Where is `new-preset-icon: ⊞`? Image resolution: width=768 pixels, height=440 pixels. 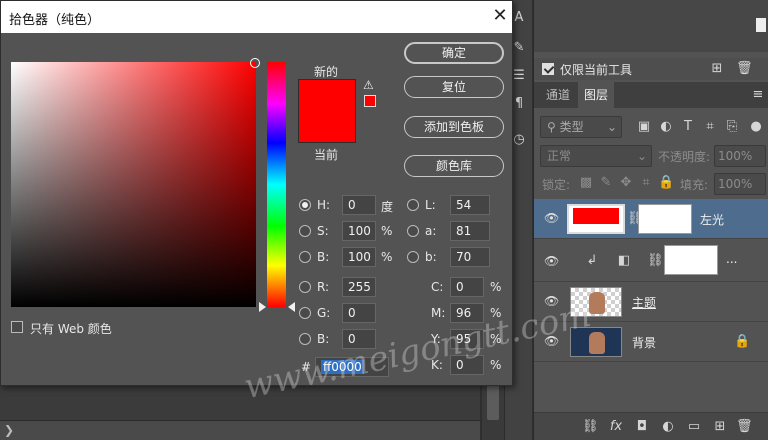 new-preset-icon: ⊞ is located at coordinates (717, 69).